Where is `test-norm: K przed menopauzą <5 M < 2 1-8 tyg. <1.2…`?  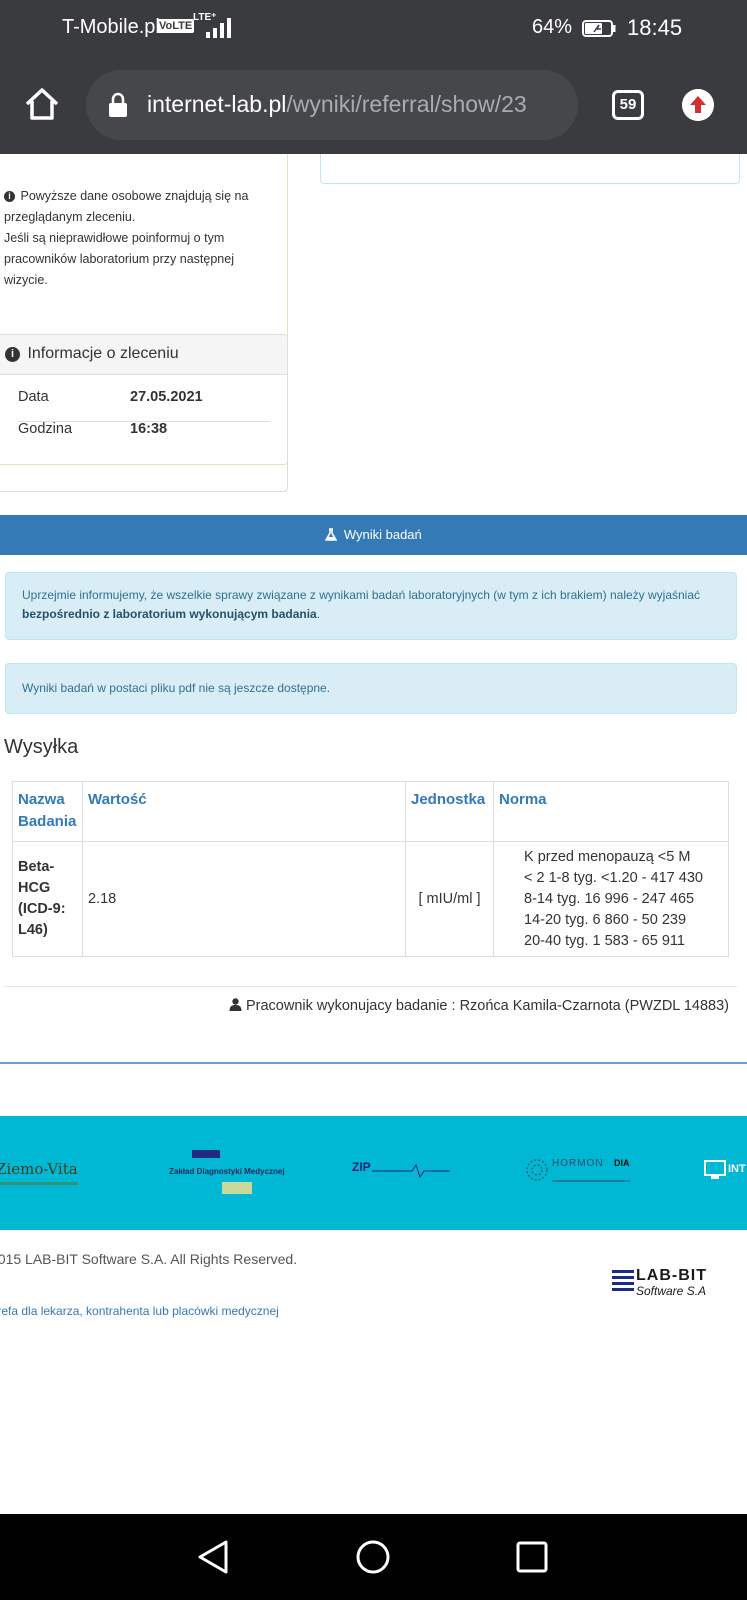 test-norm: K przed menopauzą <5 M < 2 1-8 tyg. <1.2… is located at coordinates (611, 899).